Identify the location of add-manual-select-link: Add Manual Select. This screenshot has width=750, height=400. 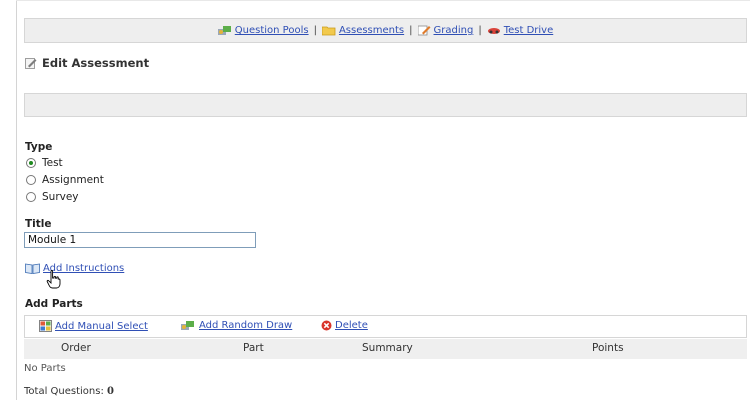
(101, 326).